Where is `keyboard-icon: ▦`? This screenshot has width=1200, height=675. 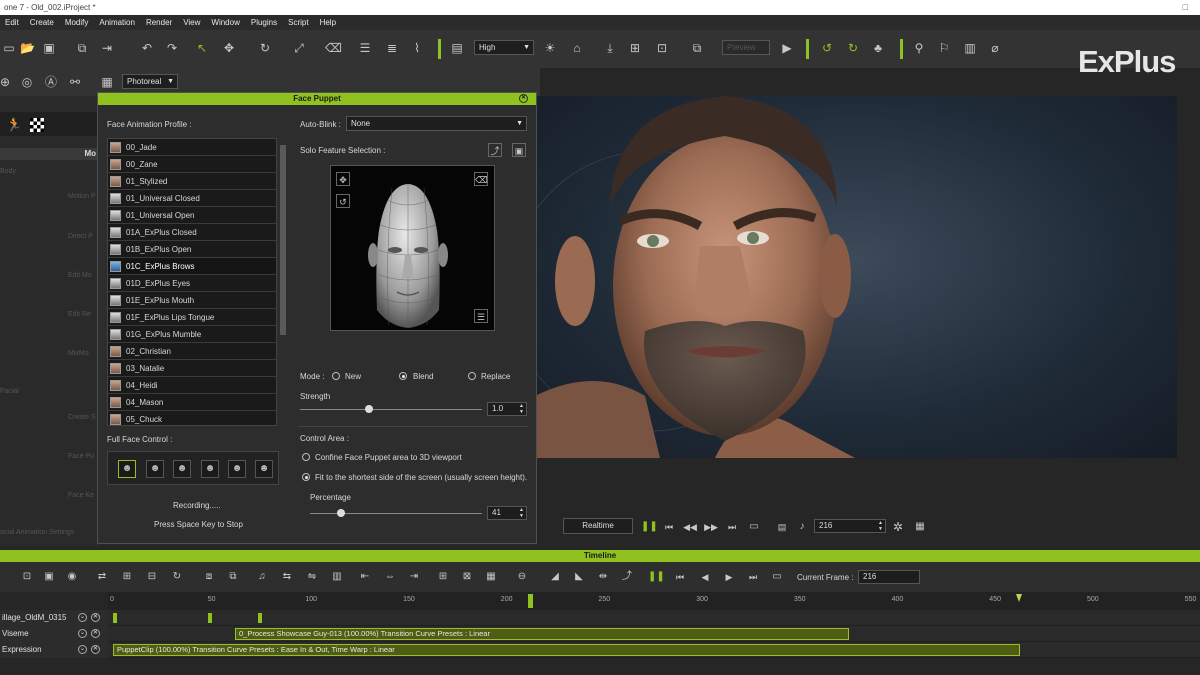 keyboard-icon: ▦ is located at coordinates (920, 527).